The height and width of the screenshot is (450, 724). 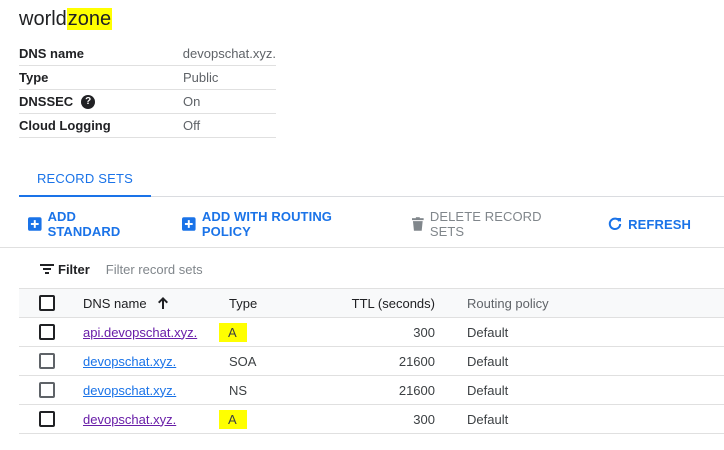 I want to click on detail-key: Cloud Logging, so click(x=65, y=125).